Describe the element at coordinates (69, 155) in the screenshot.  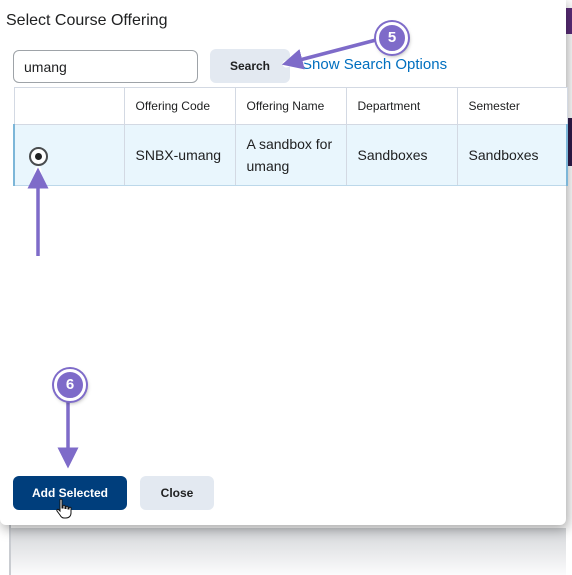
I see `row-select-cell` at that location.